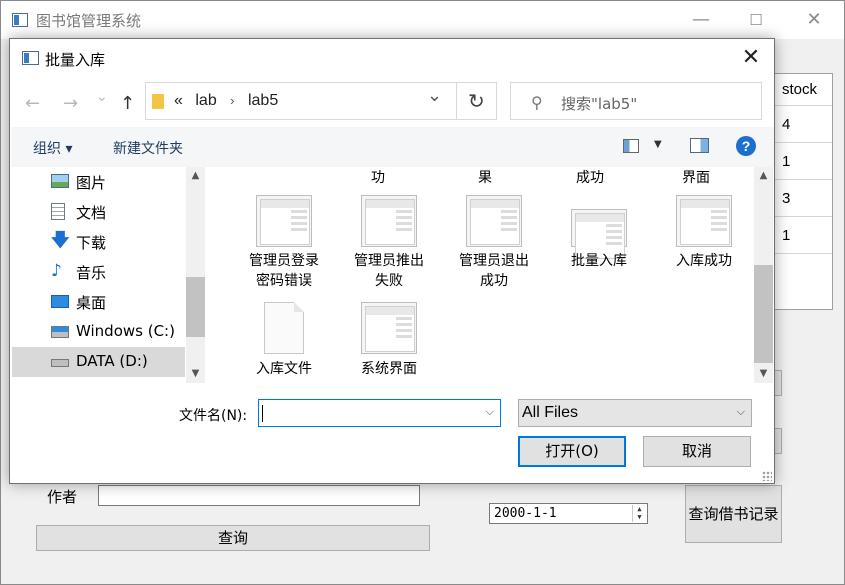 The image size is (845, 585). Describe the element at coordinates (590, 177) in the screenshot. I see `file-label-partial: 成功` at that location.